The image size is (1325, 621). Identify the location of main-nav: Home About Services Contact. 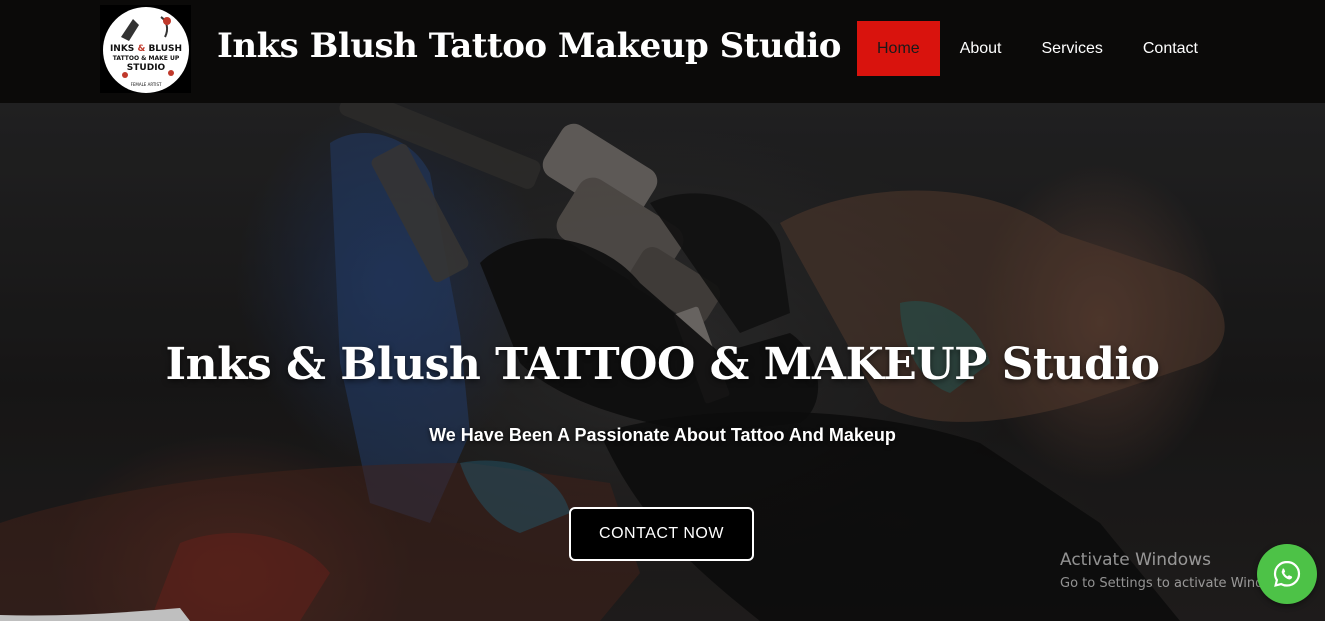
(1037, 48).